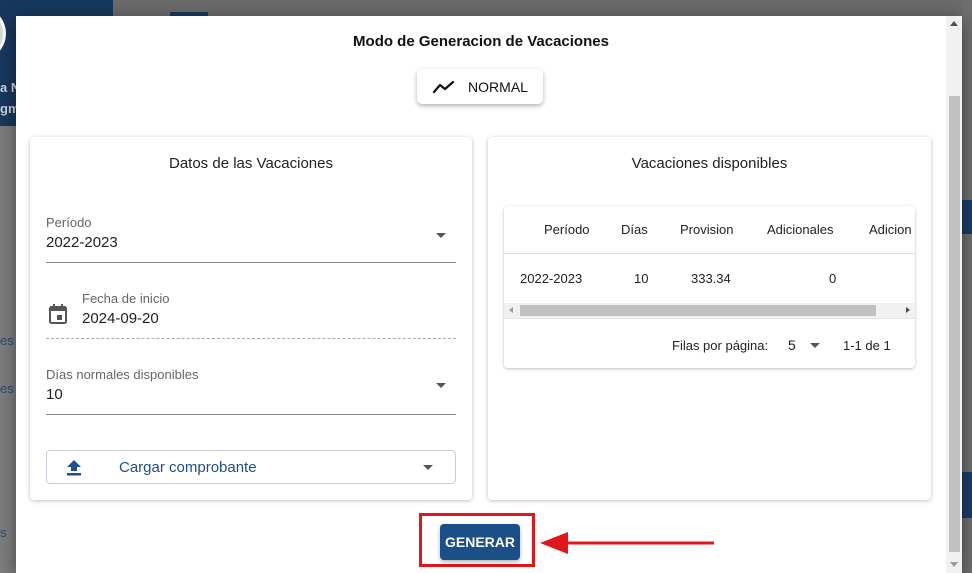 This screenshot has width=972, height=573. I want to click on column-header-dias: Días, so click(634, 229).